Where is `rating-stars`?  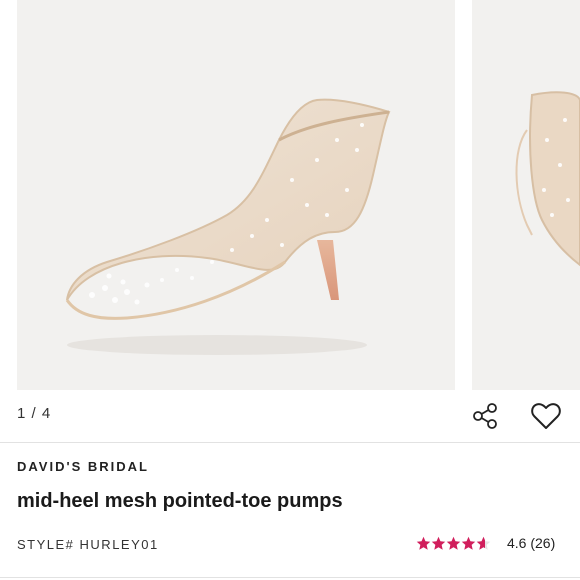
rating-stars is located at coordinates (453, 543).